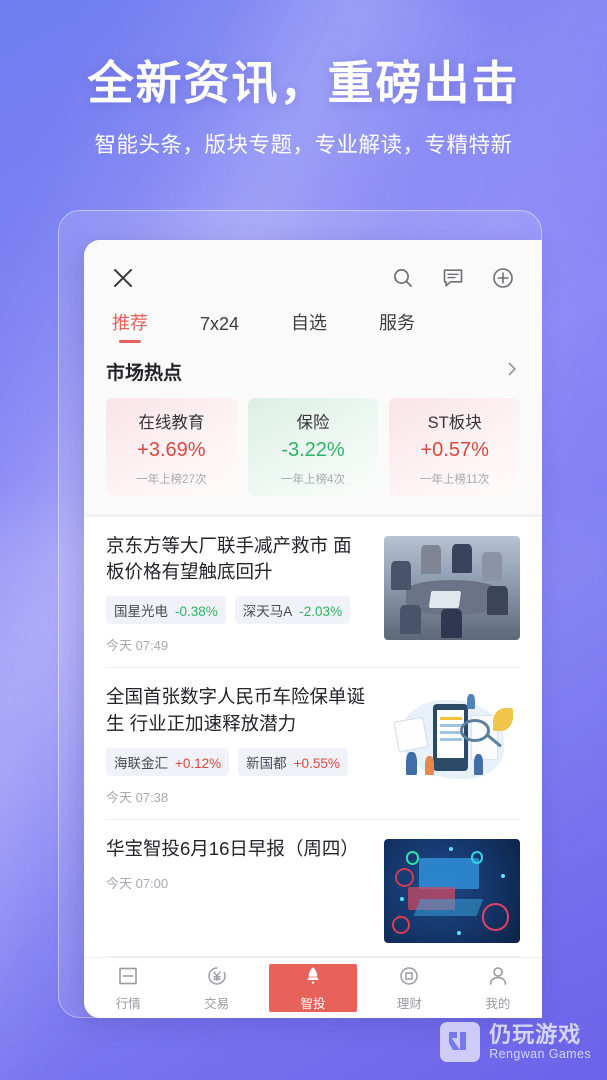 This screenshot has width=607, height=1080. What do you see at coordinates (137, 884) in the screenshot?
I see `news-timestamp: 今天 07:00` at bounding box center [137, 884].